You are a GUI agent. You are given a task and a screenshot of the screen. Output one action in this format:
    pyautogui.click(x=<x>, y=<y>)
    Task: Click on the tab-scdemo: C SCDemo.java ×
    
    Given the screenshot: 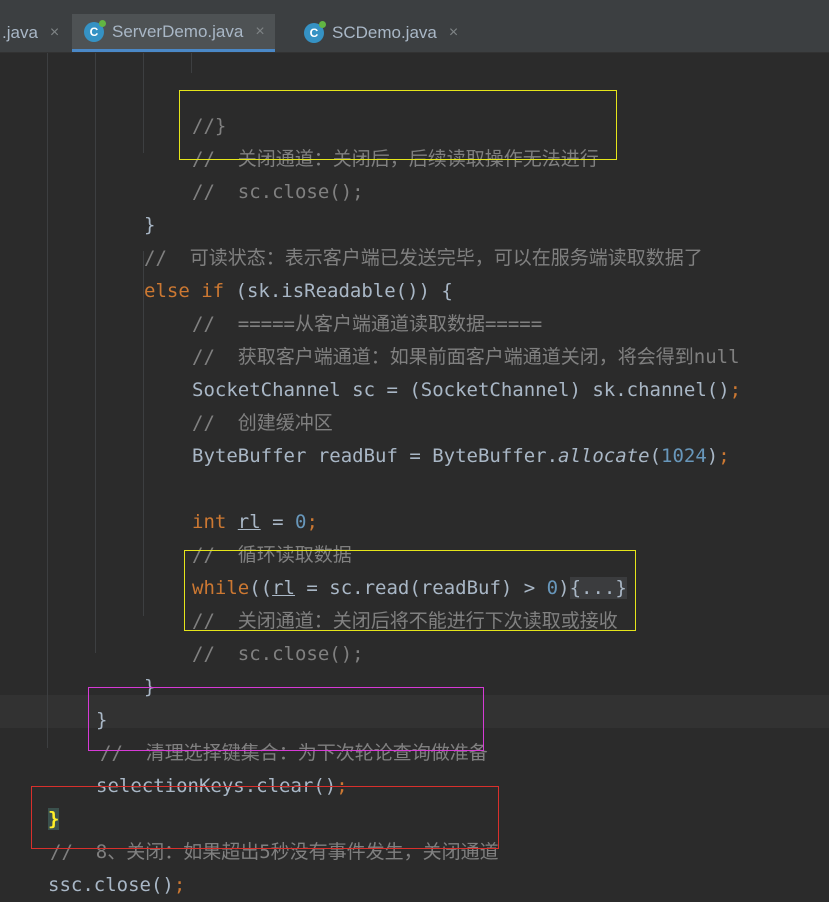 What is the action you would take?
    pyautogui.click(x=380, y=33)
    